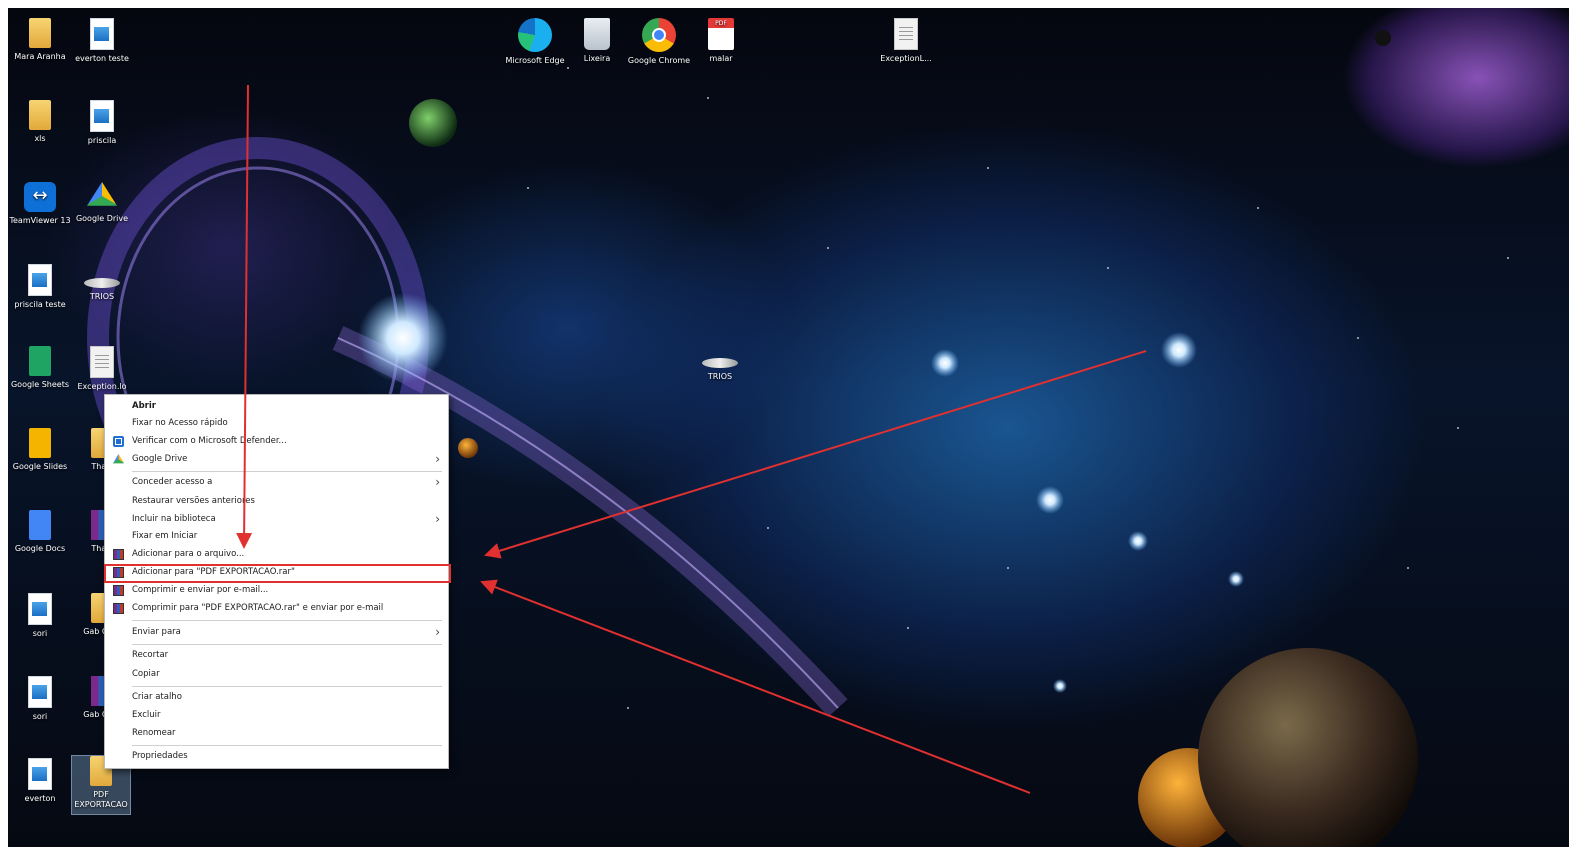 The image size is (1576, 855). What do you see at coordinates (40, 304) in the screenshot?
I see `icon-label: priscila teste` at bounding box center [40, 304].